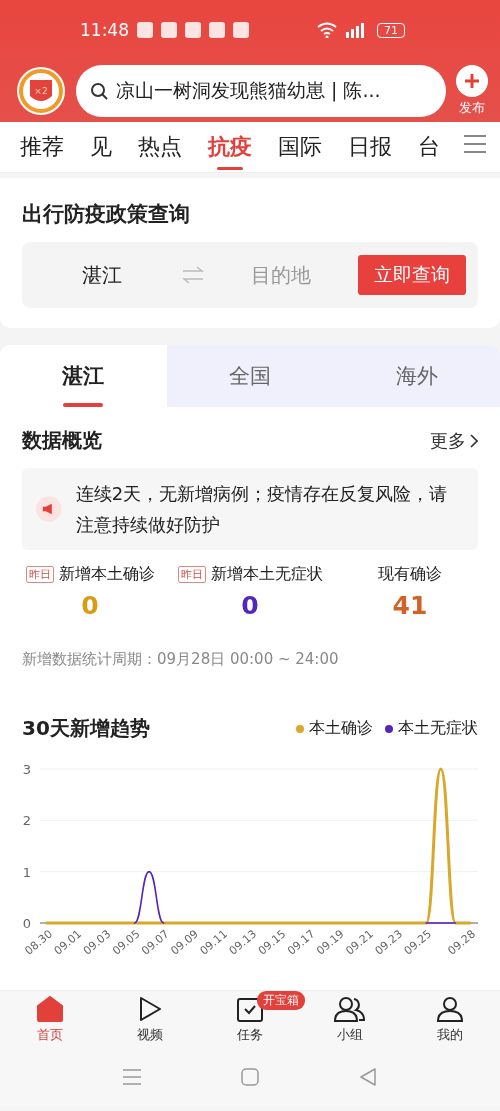 This screenshot has width=500, height=1111. I want to click on nav-tab: 视频, so click(150, 1019).